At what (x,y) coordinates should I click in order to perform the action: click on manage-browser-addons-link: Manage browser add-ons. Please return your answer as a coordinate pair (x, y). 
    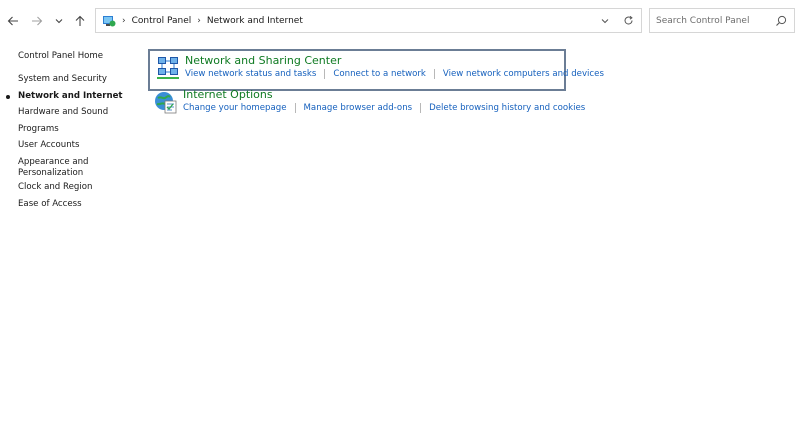
    Looking at the image, I should click on (358, 108).